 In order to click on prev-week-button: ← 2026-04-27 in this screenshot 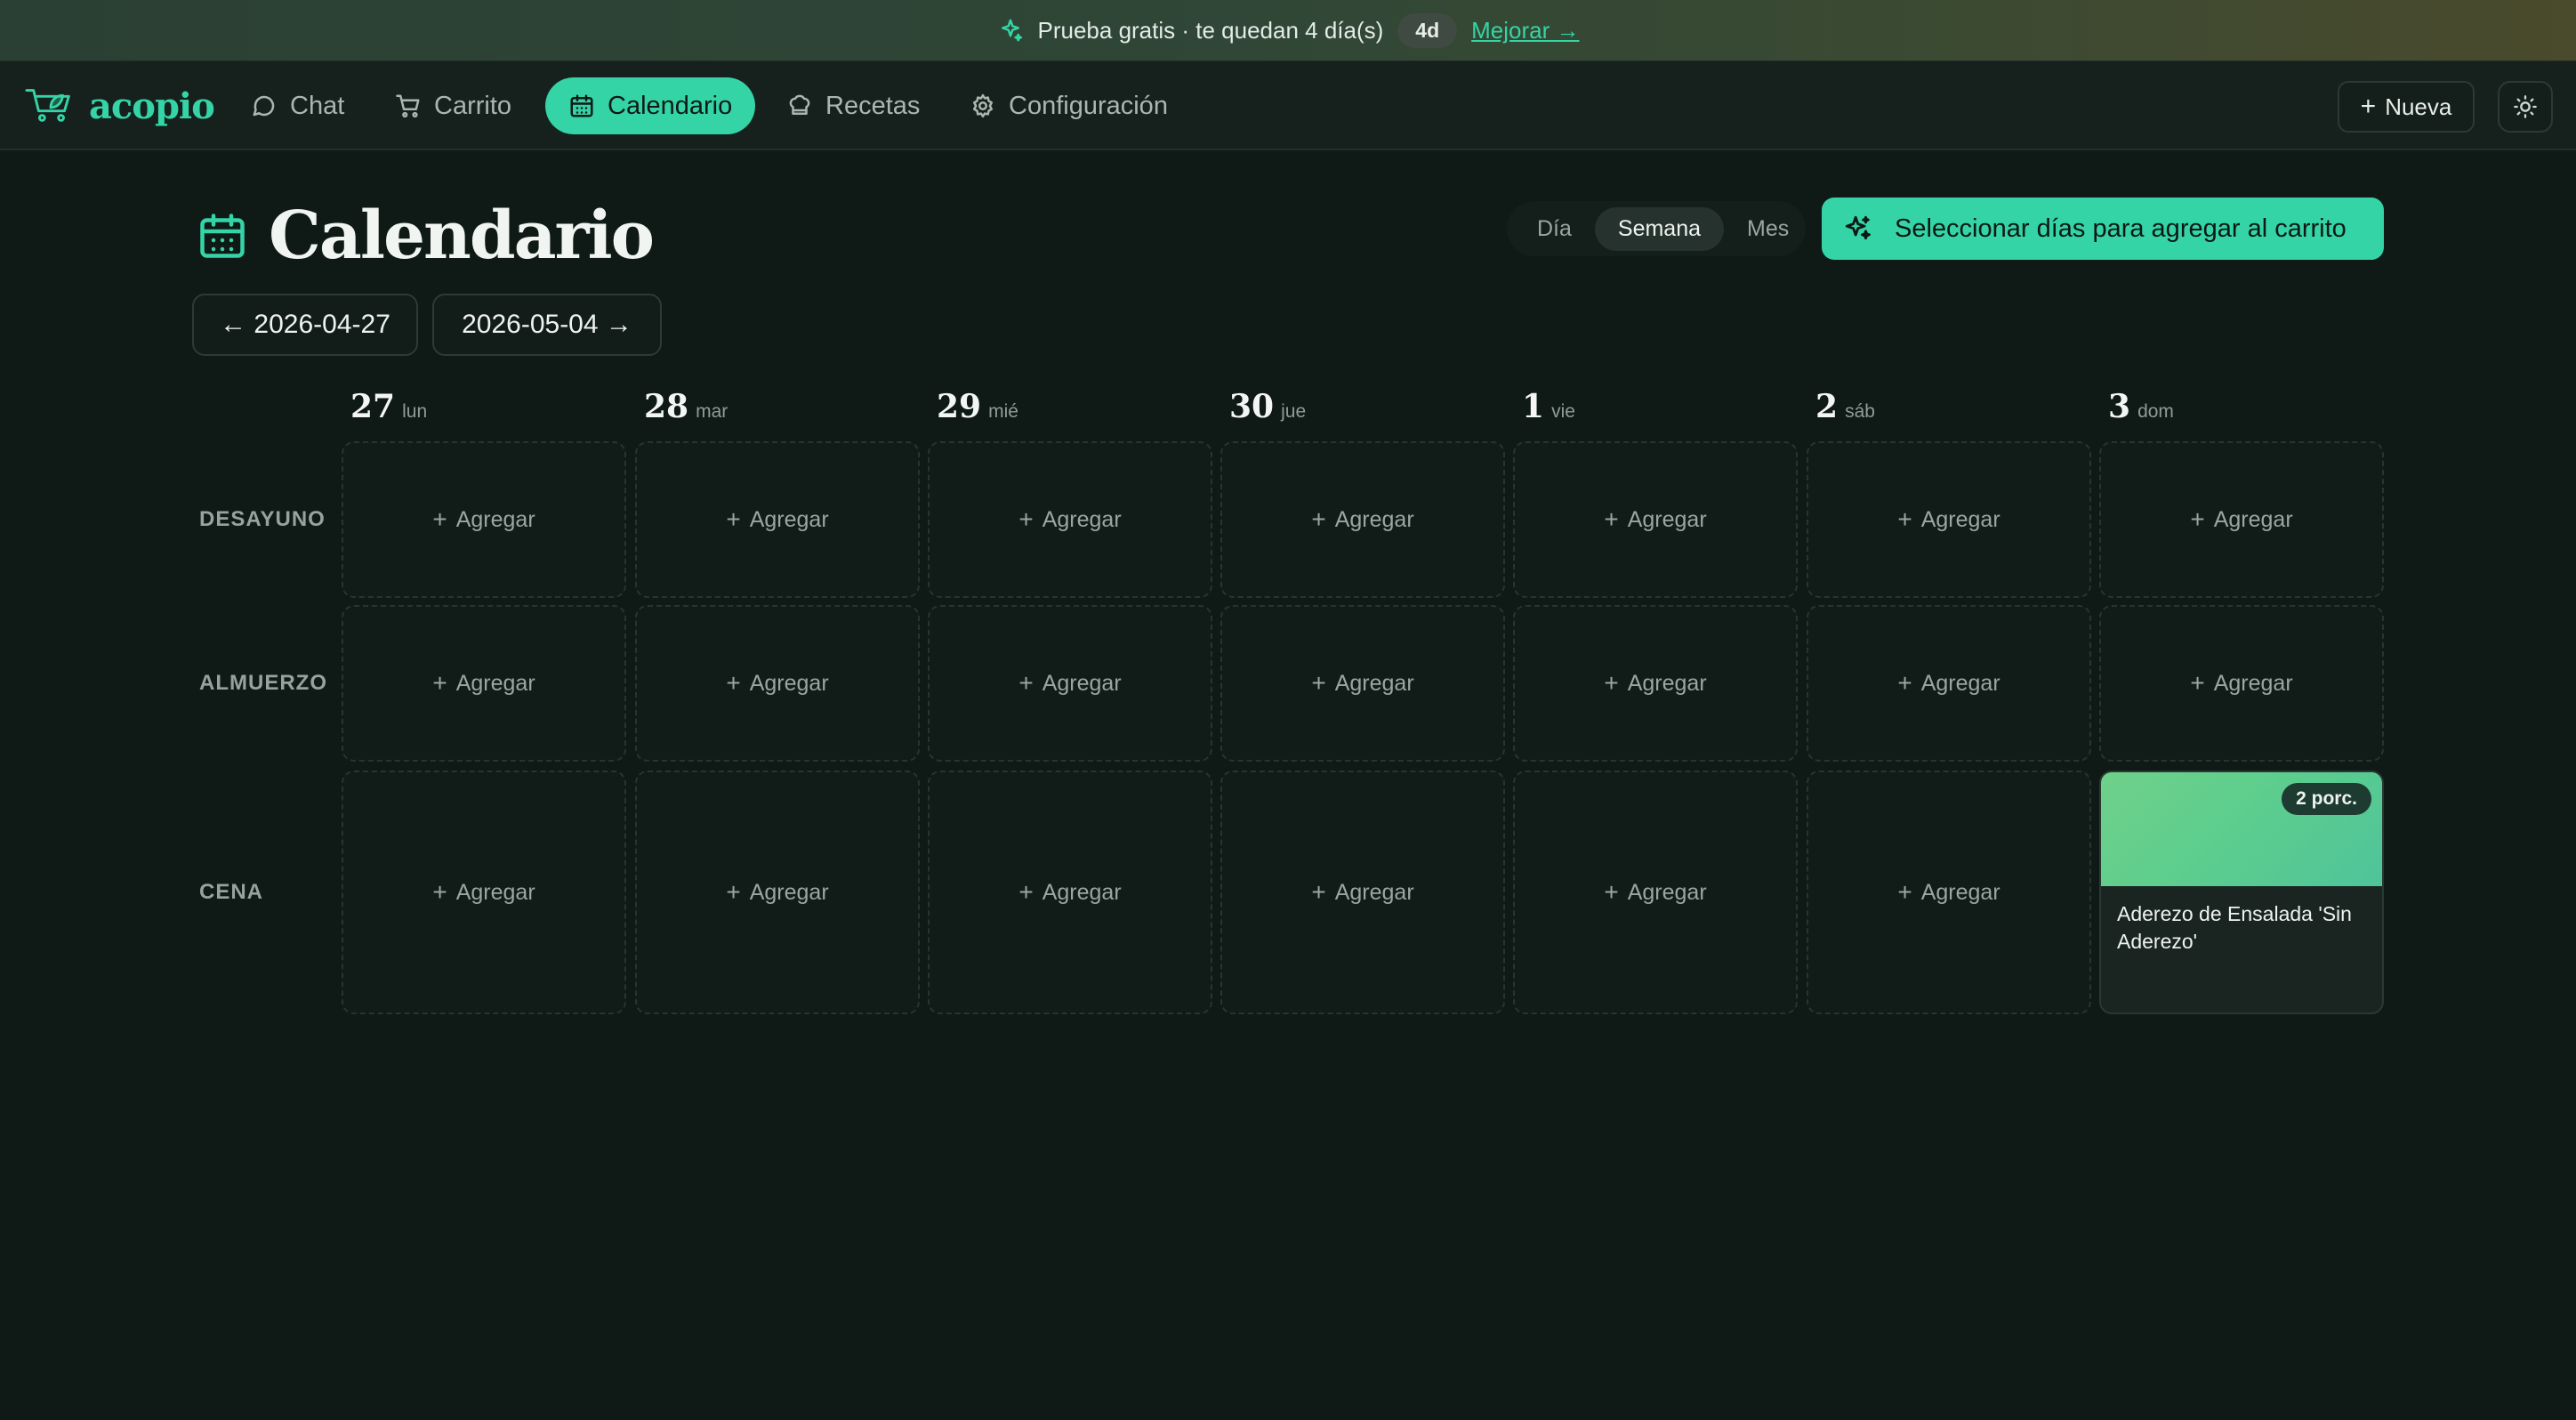, I will do `click(305, 325)`.